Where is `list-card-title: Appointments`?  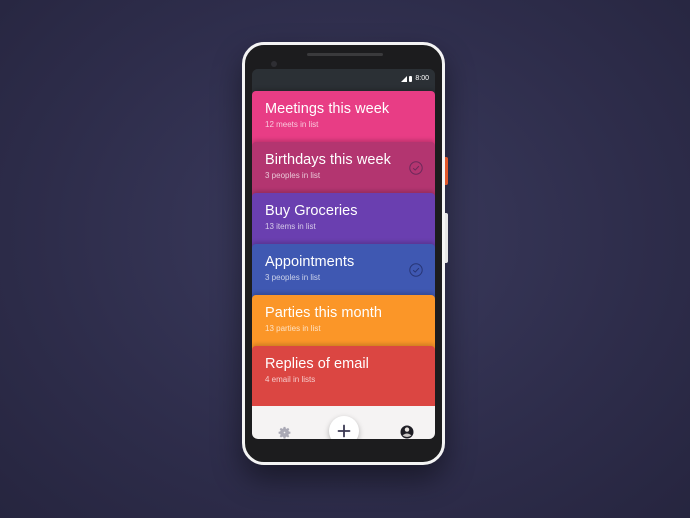 list-card-title: Appointments is located at coordinates (310, 262).